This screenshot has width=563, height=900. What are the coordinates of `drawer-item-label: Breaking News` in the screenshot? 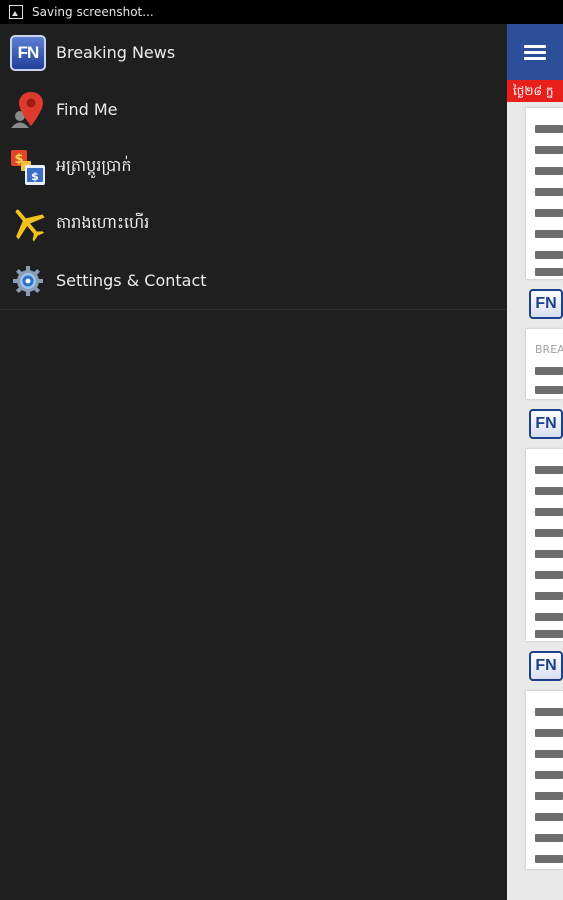 It's located at (116, 52).